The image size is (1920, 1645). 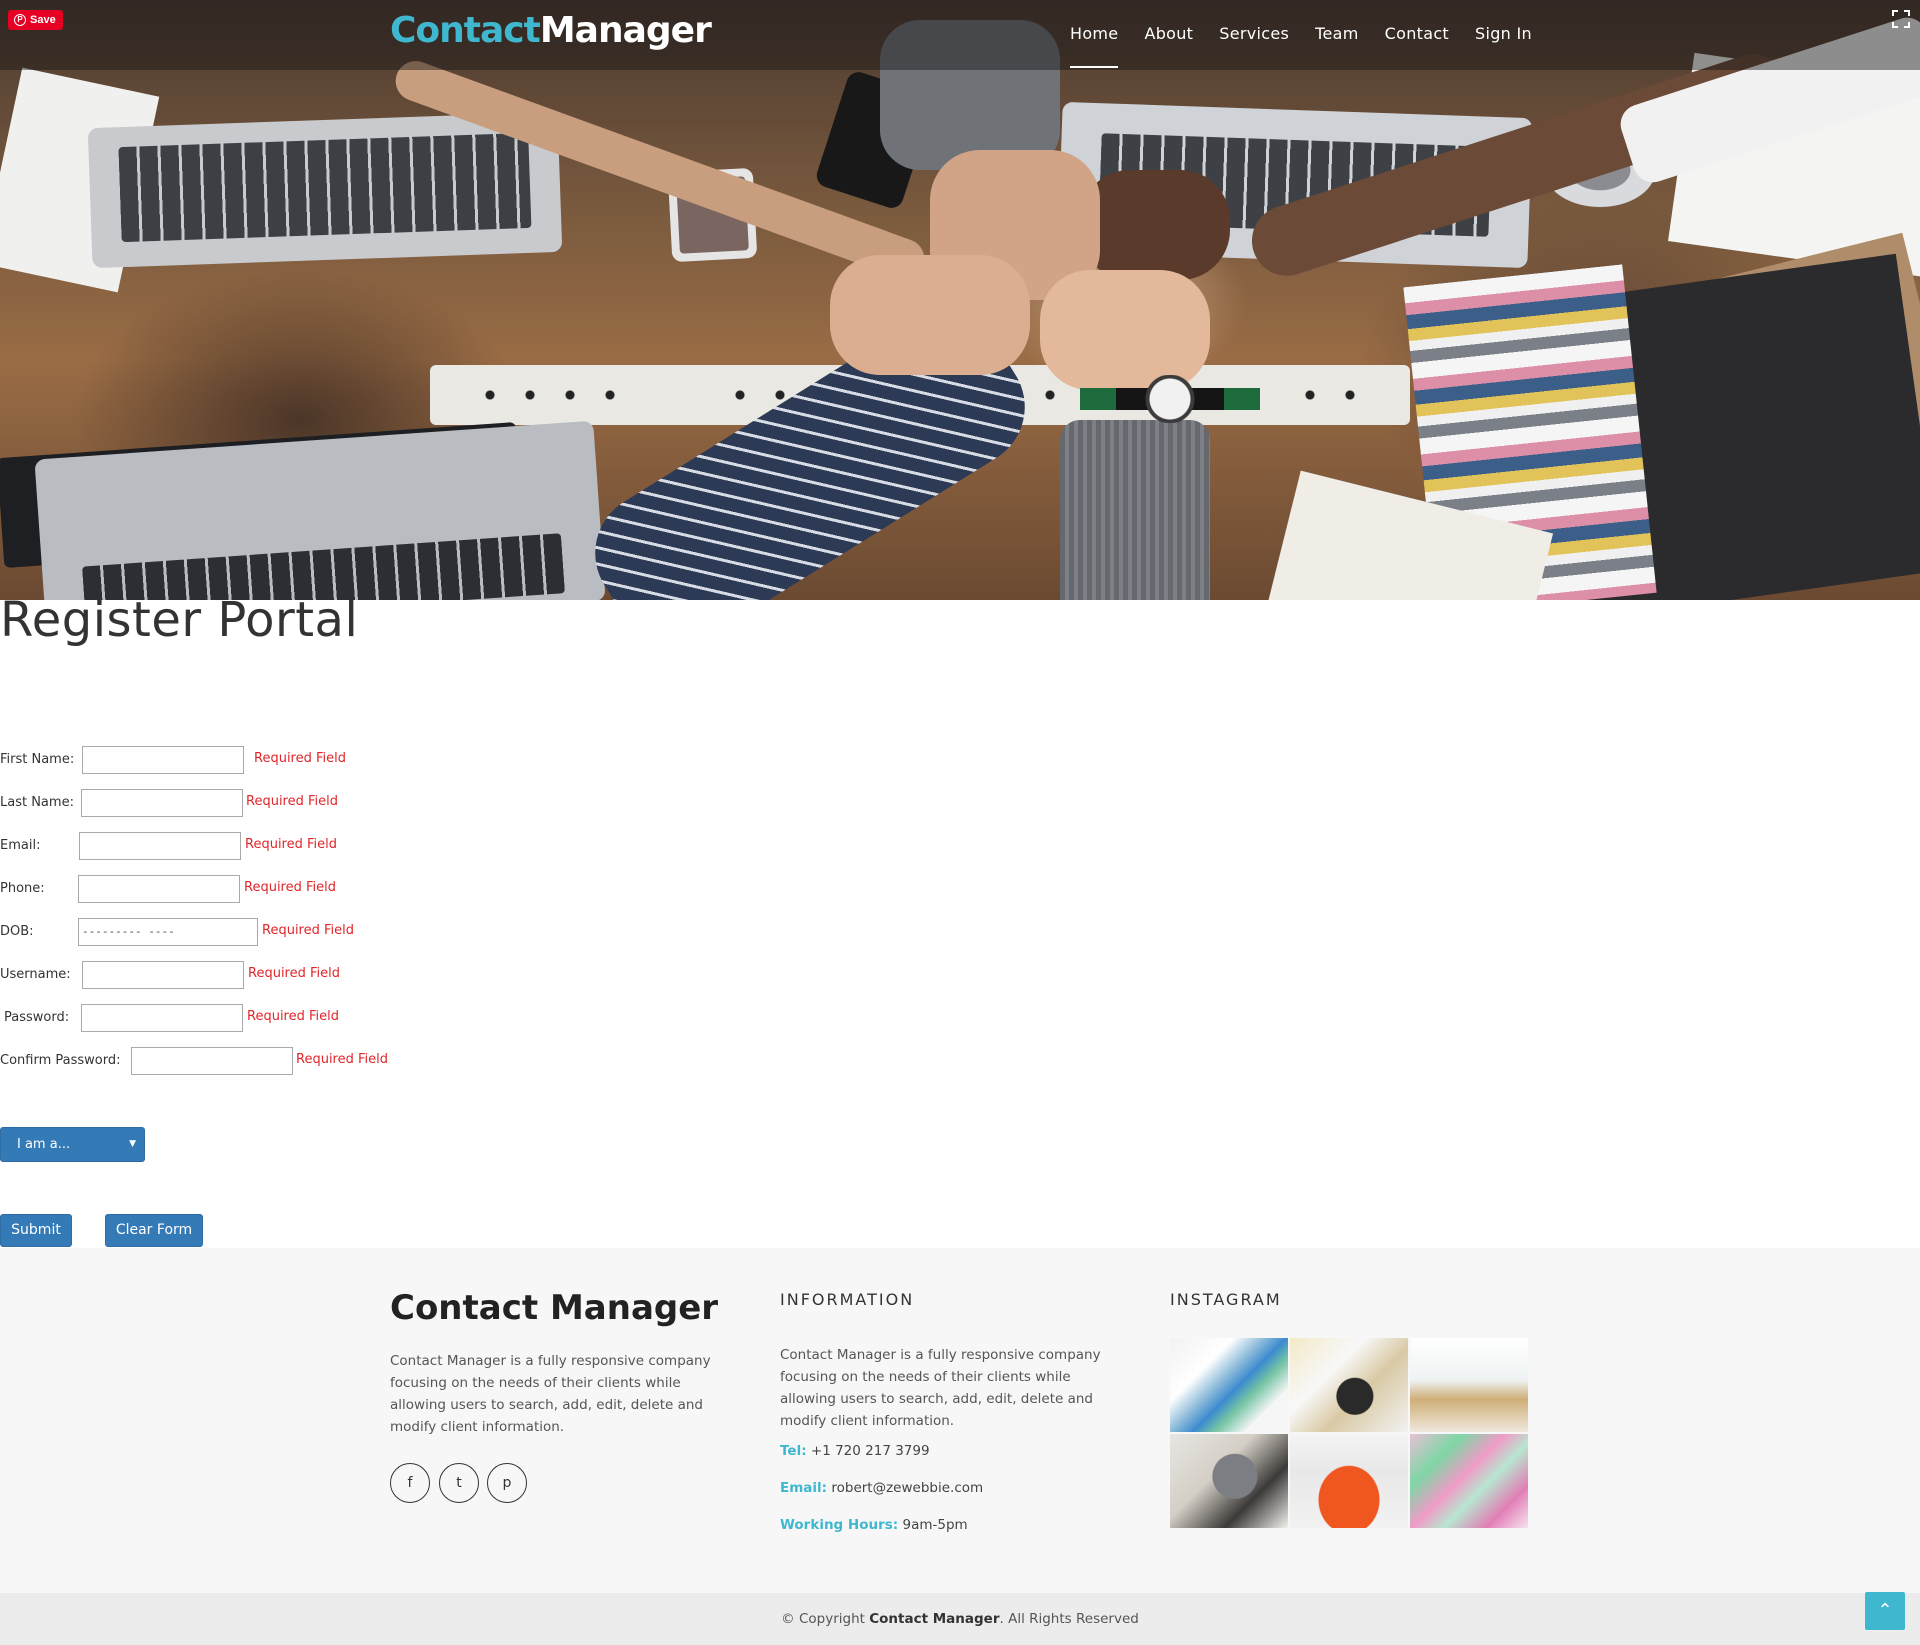 What do you see at coordinates (37, 759) in the screenshot?
I see `first-name-label: First Name:` at bounding box center [37, 759].